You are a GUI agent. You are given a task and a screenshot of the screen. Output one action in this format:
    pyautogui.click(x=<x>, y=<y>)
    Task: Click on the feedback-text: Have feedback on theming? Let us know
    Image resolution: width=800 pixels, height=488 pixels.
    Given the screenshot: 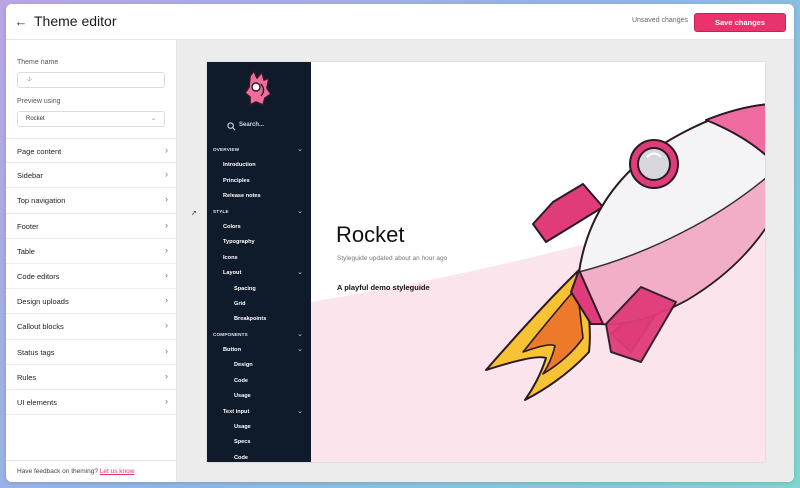 What is the action you would take?
    pyautogui.click(x=75, y=471)
    